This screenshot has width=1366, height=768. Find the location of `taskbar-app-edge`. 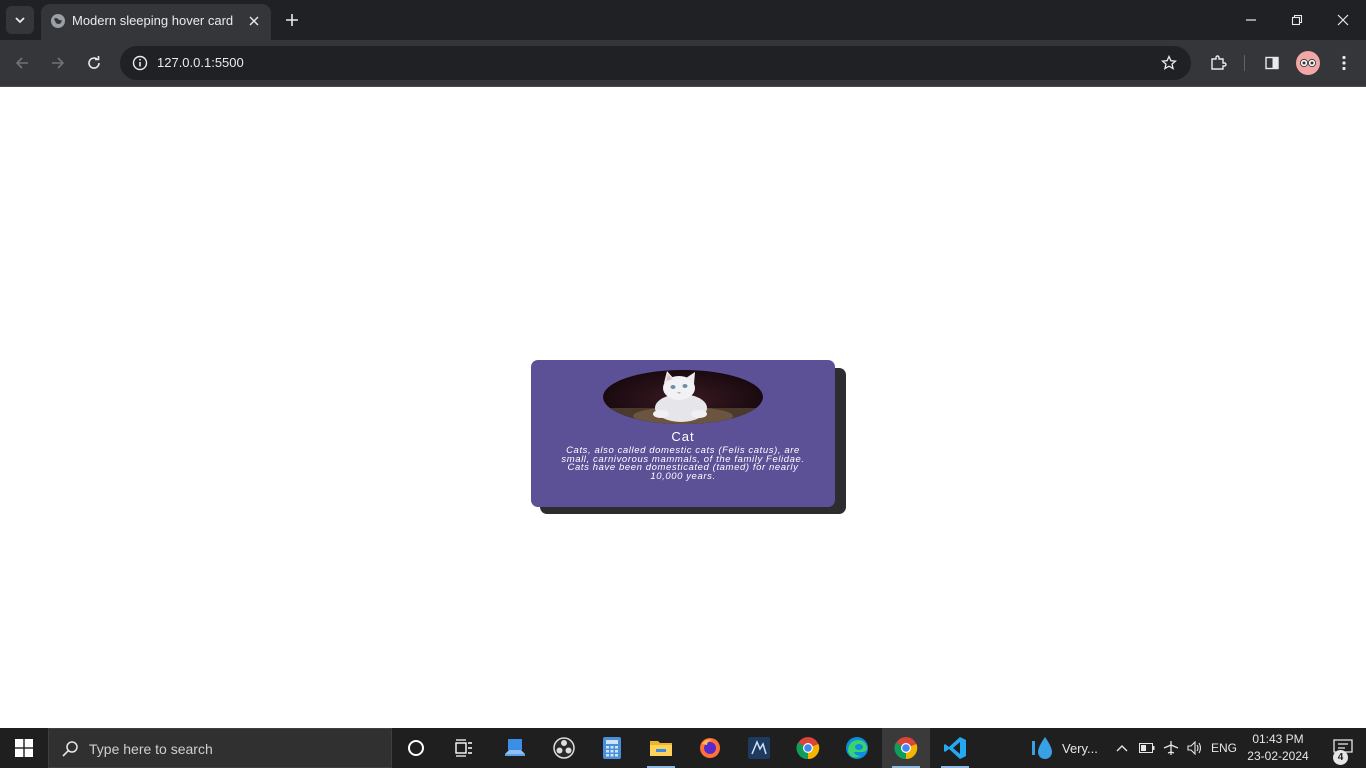

taskbar-app-edge is located at coordinates (857, 748).